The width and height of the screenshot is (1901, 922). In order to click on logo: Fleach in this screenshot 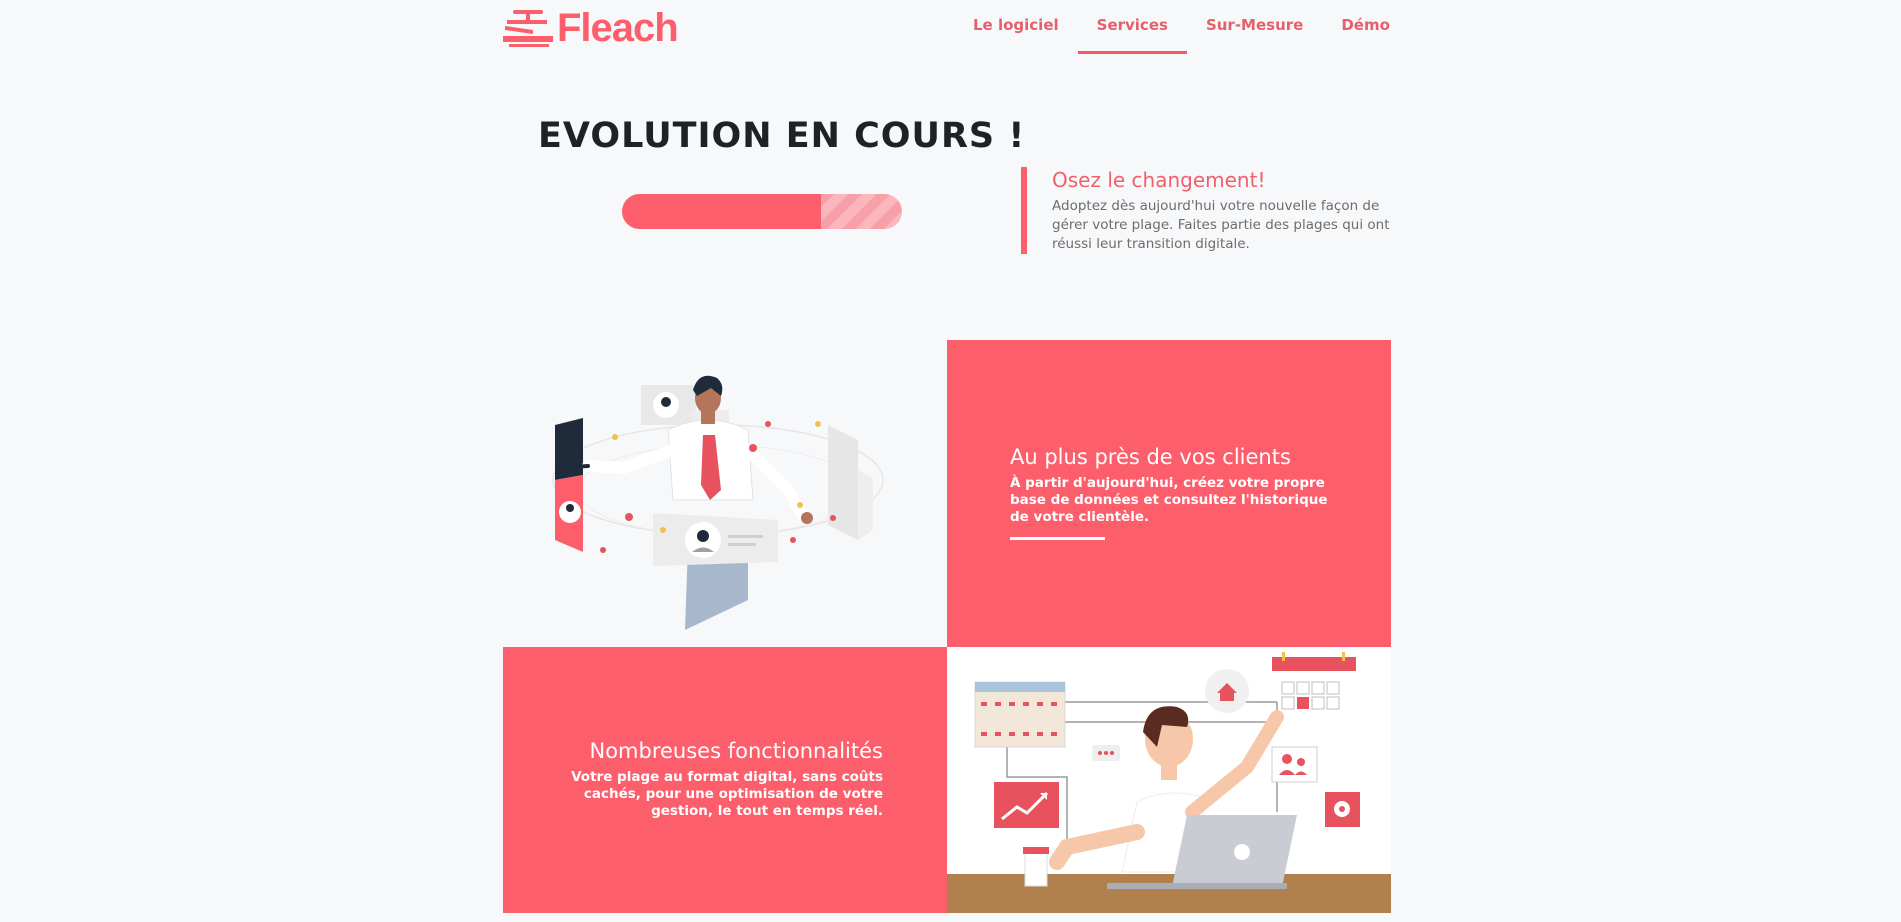, I will do `click(591, 28)`.